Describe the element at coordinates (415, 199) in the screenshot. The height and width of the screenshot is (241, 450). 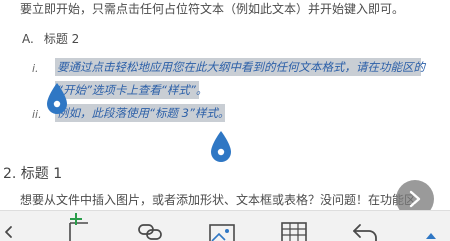
I see `chevron-right-icon` at that location.